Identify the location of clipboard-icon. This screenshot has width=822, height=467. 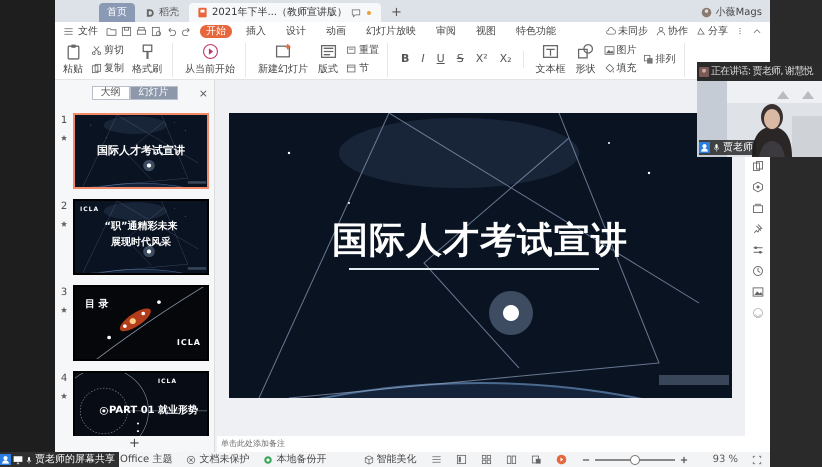
(73, 51).